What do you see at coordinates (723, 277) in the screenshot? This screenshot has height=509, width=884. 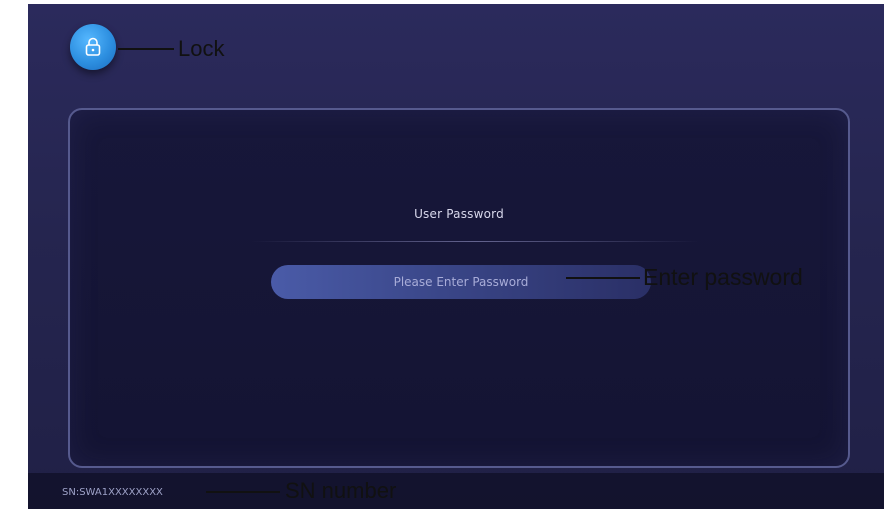 I see `enter-password-callout-label: Enter password` at bounding box center [723, 277].